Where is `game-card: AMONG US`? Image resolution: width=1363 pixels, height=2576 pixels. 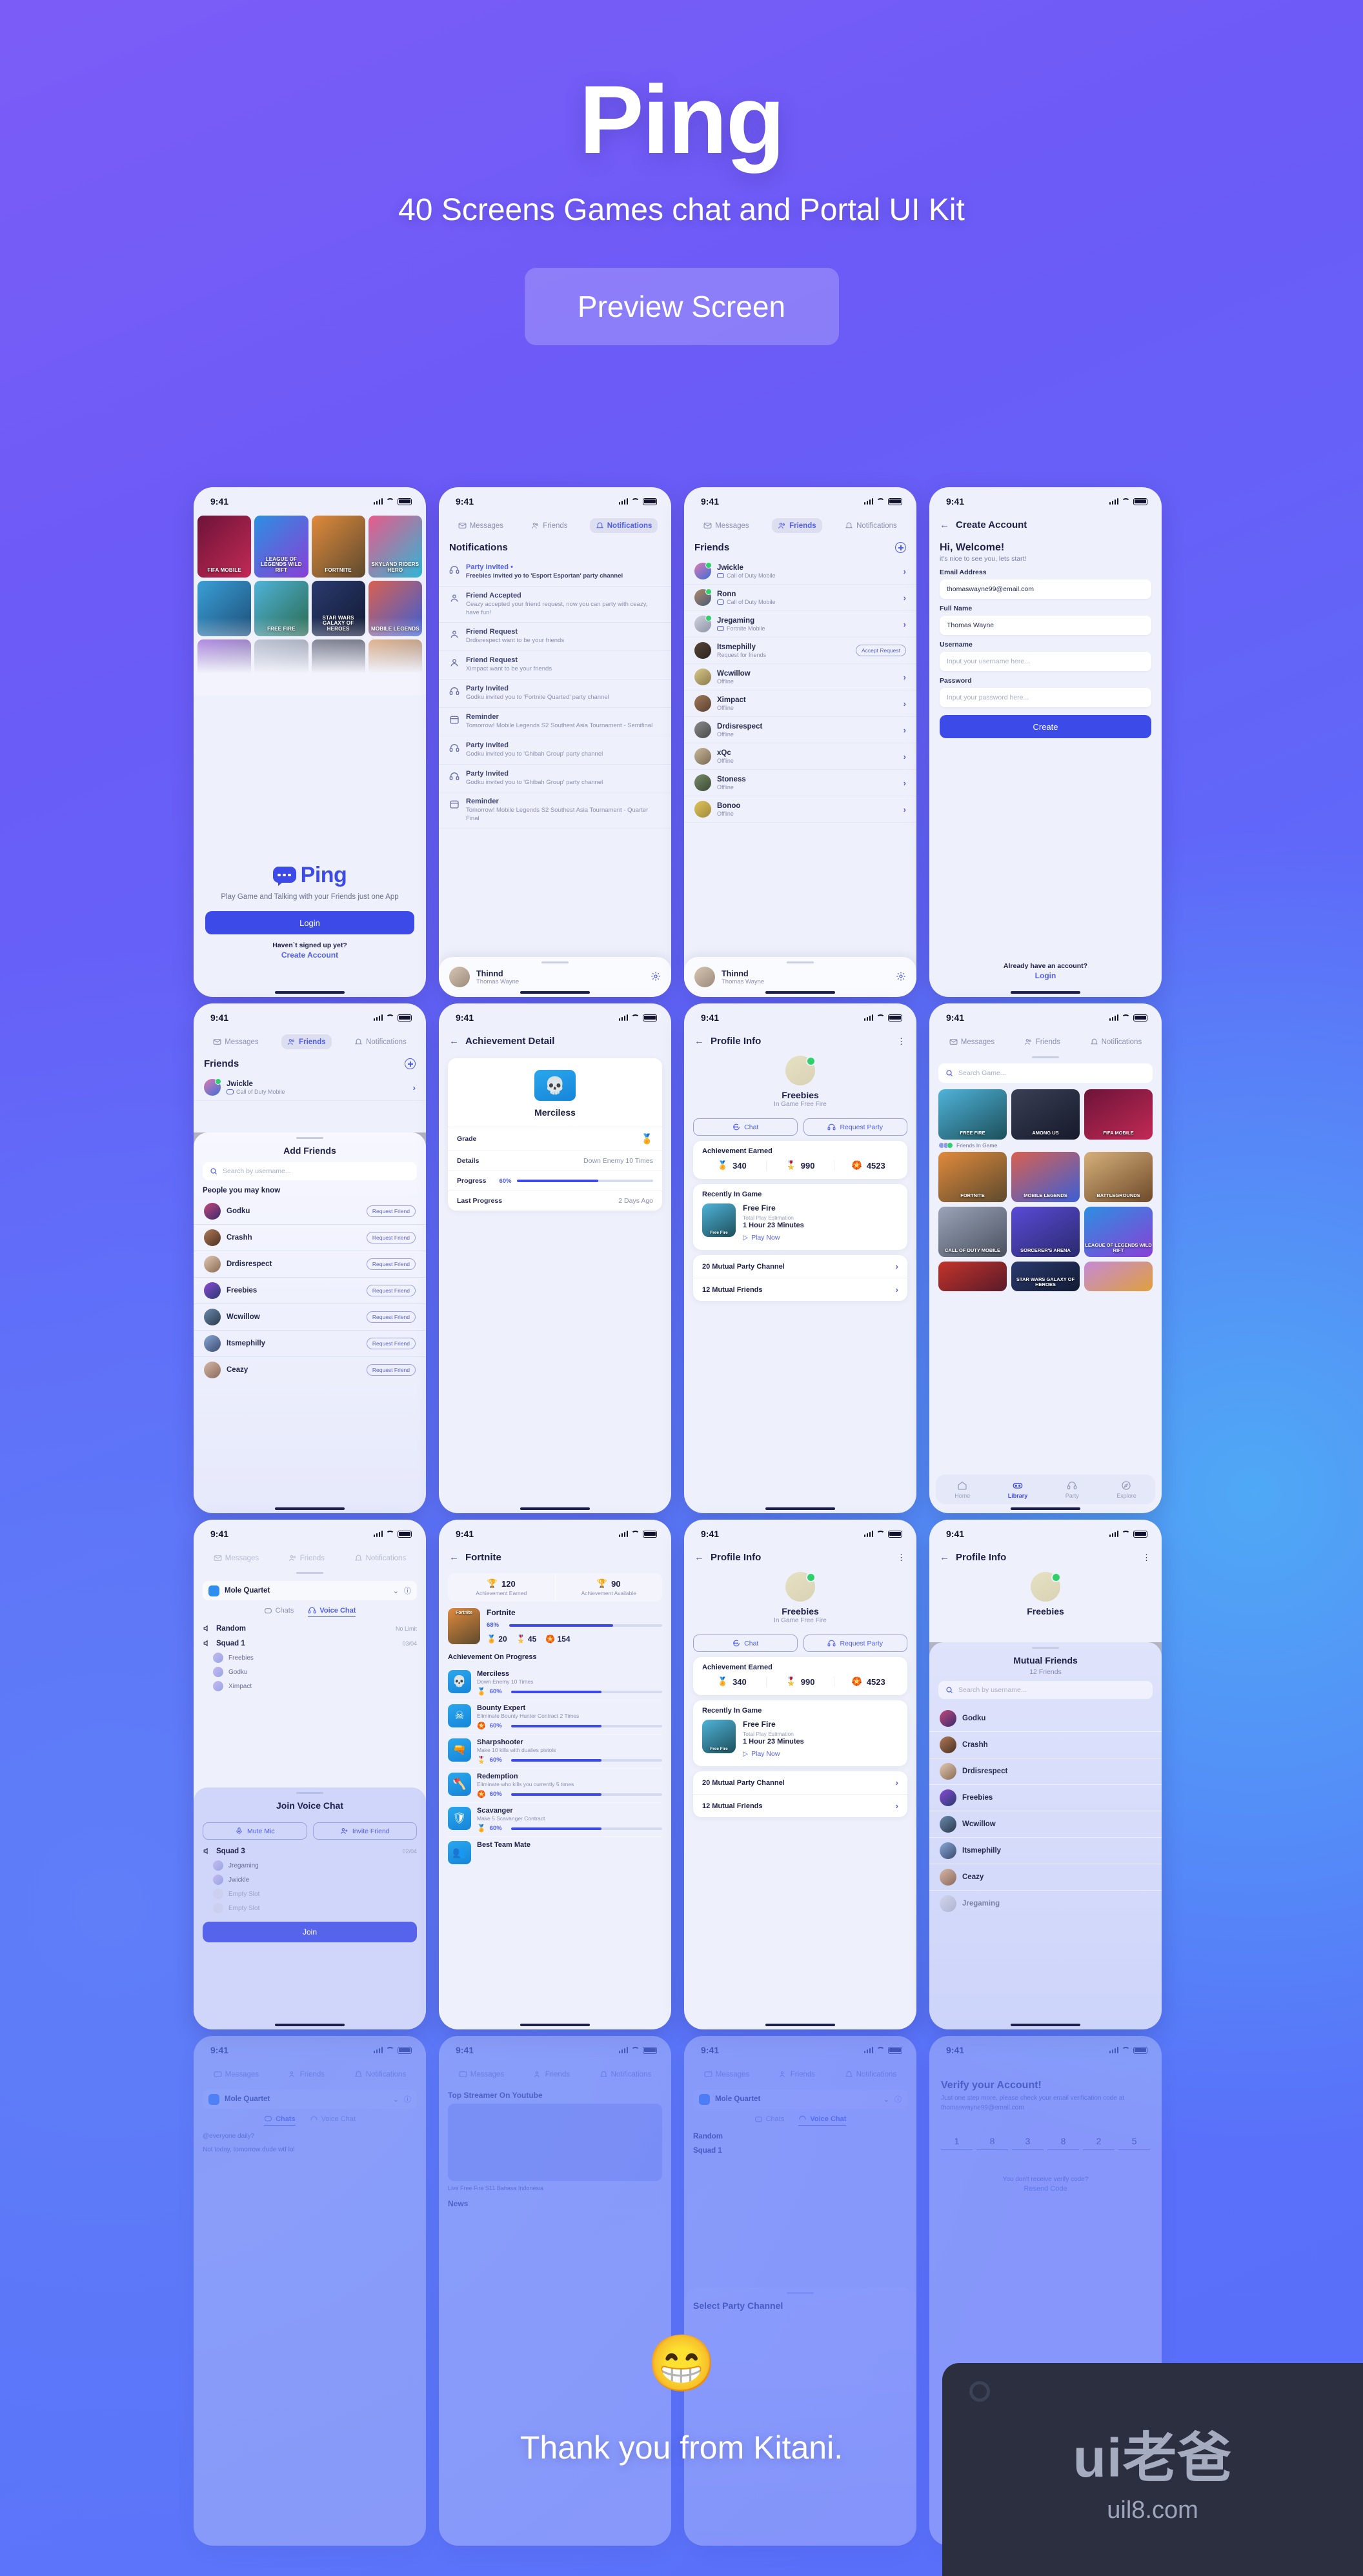 game-card: AMONG US is located at coordinates (1045, 1114).